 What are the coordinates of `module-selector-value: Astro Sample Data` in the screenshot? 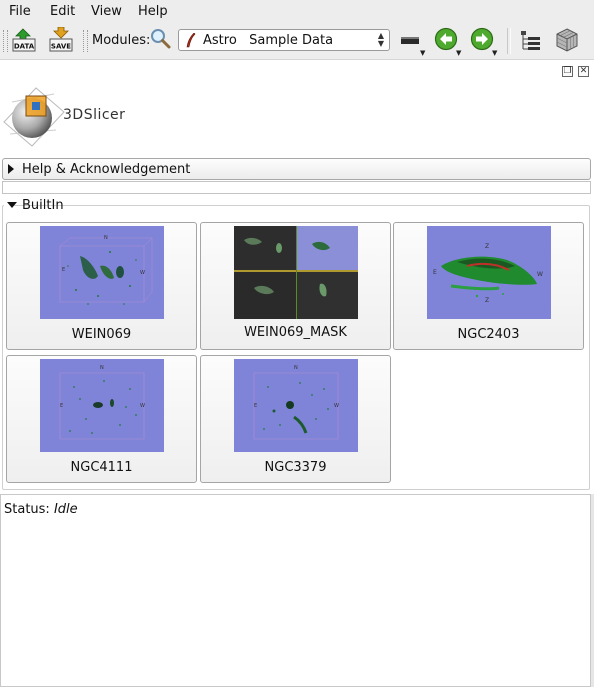 It's located at (268, 40).